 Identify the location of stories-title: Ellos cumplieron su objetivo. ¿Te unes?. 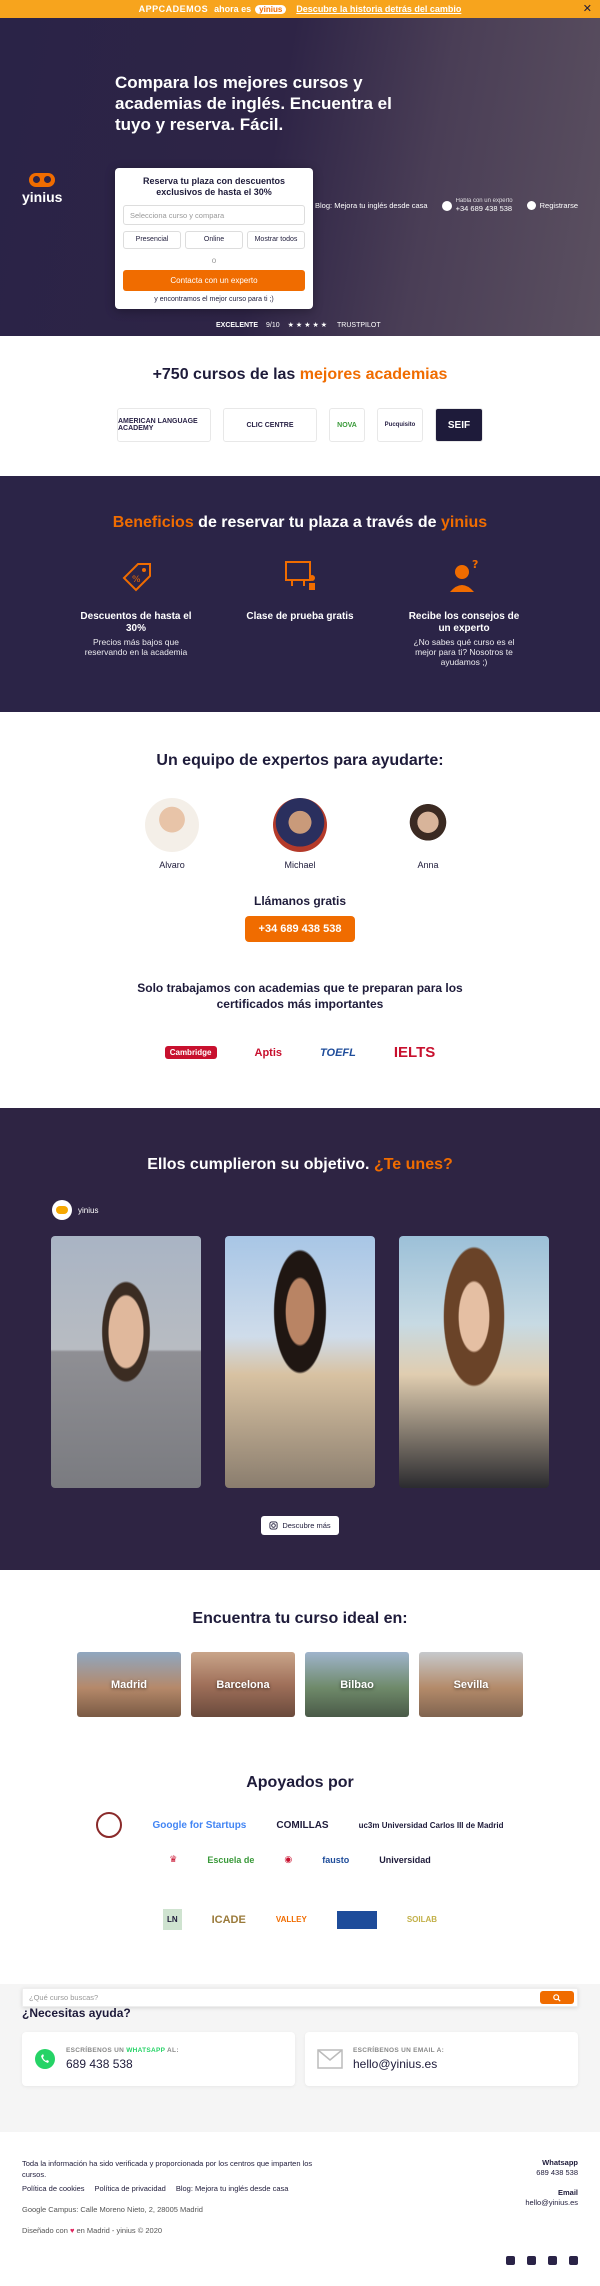
(300, 1165).